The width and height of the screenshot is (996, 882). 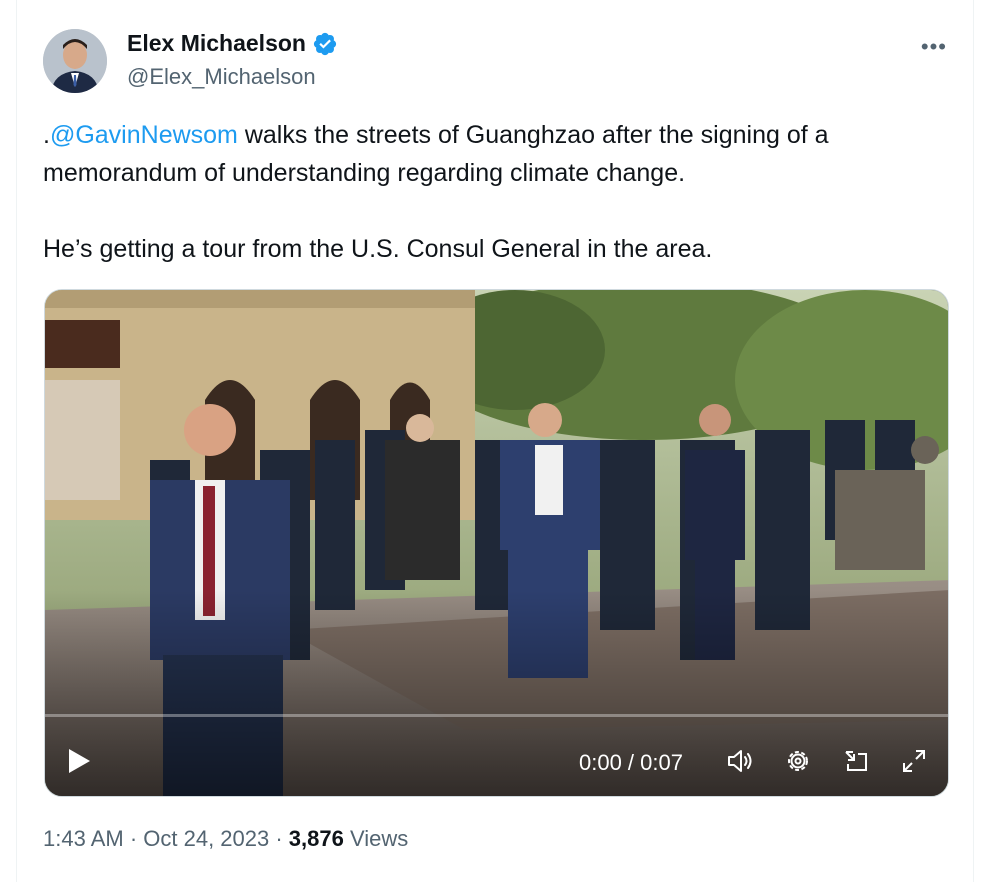 What do you see at coordinates (216, 43) in the screenshot?
I see `author-display-name: Elex Michaelson` at bounding box center [216, 43].